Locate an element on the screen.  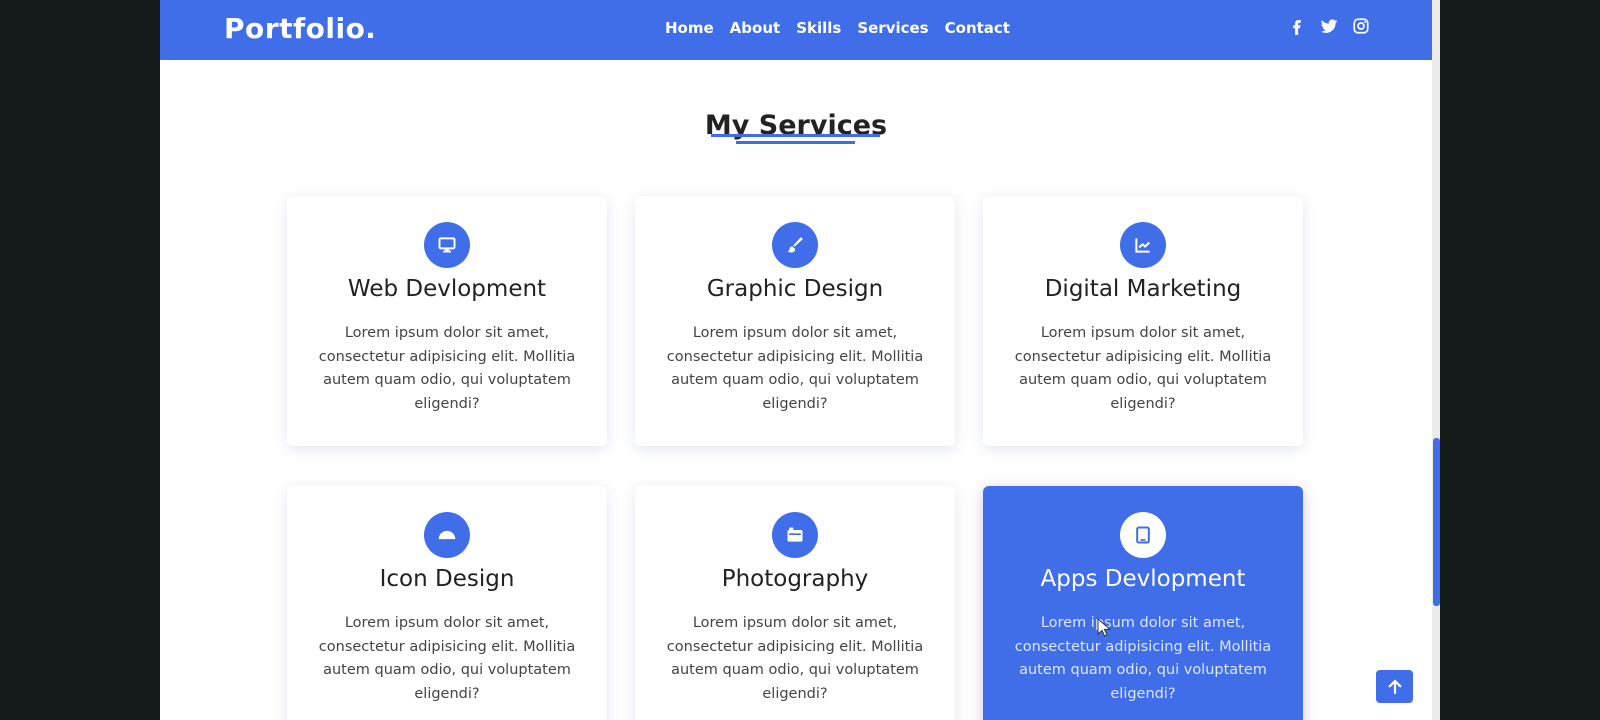
logo: Portfolio. is located at coordinates (300, 28).